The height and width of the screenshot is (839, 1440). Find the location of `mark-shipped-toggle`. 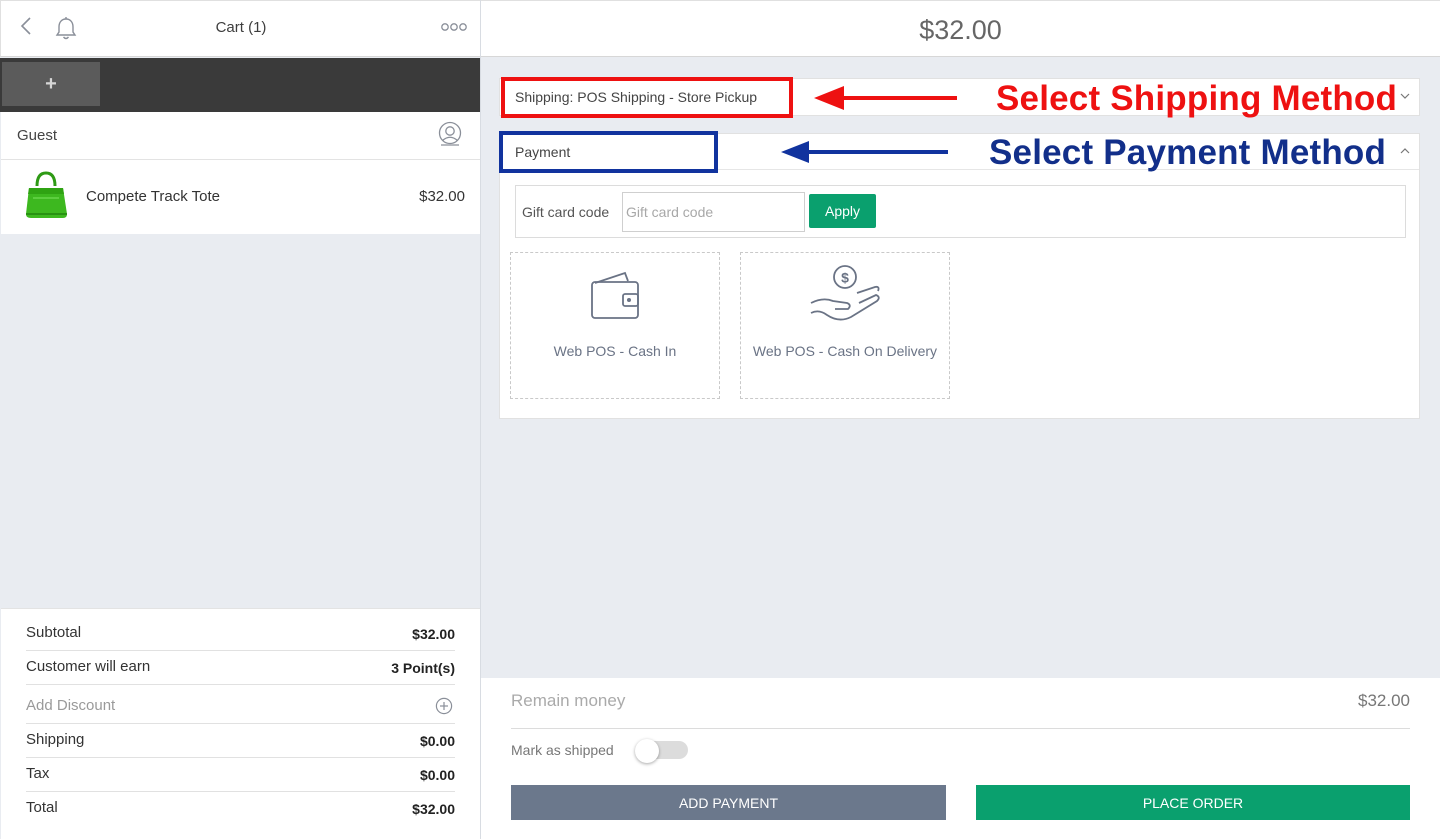

mark-shipped-toggle is located at coordinates (661, 751).